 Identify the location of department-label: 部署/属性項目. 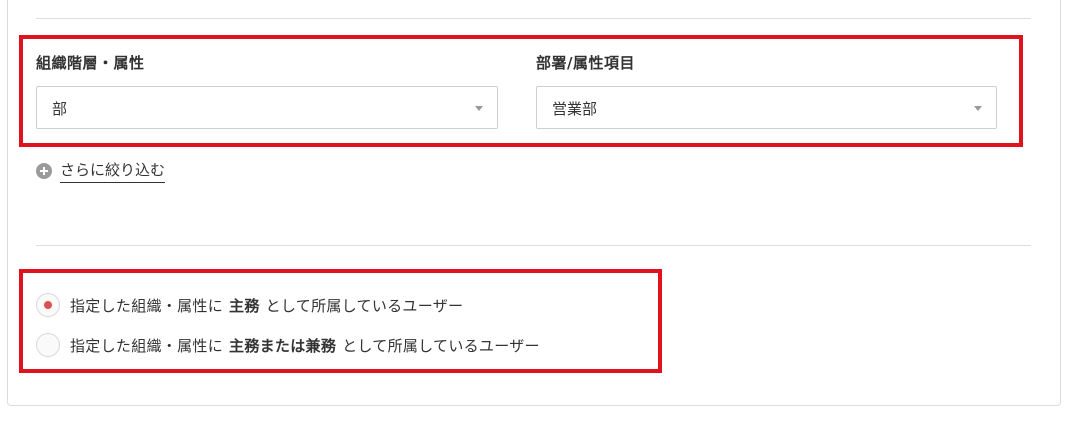
(585, 63).